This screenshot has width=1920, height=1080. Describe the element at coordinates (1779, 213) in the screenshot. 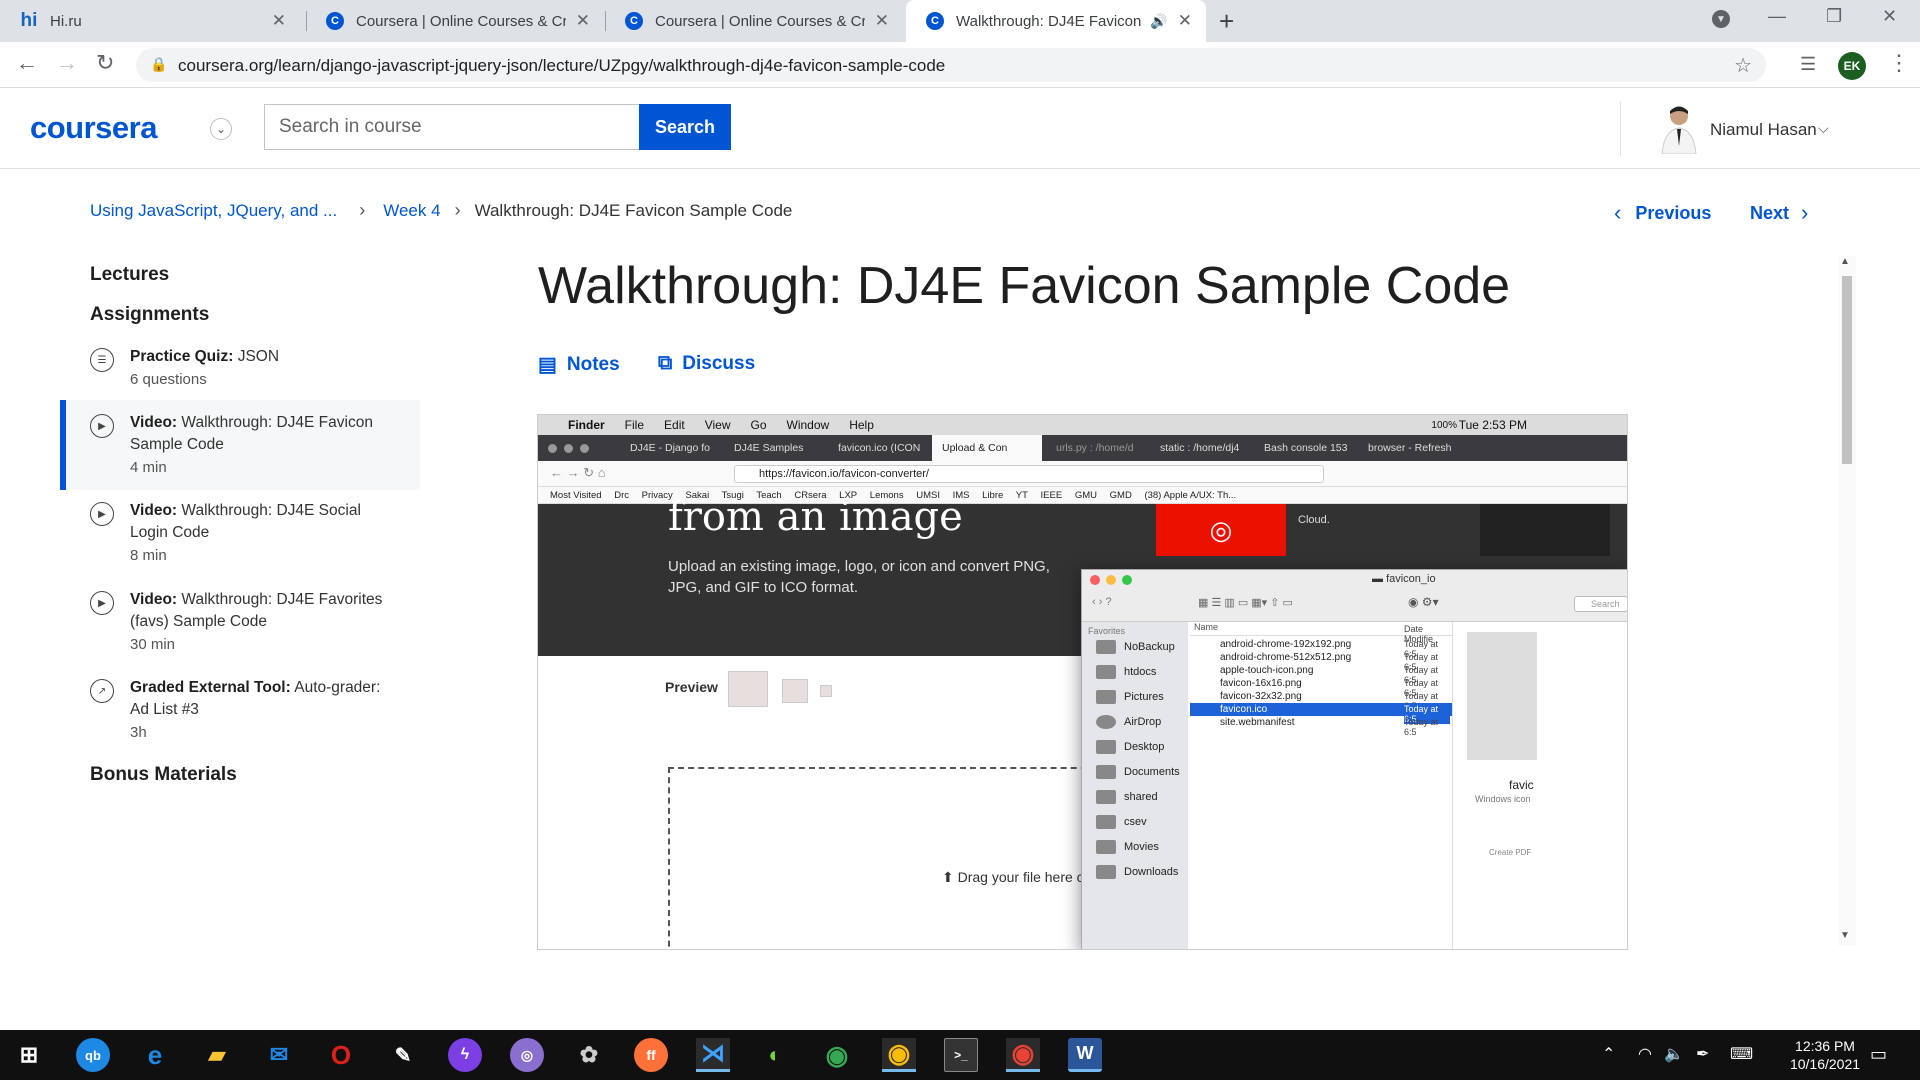

I see `next-button: Next ›` at that location.